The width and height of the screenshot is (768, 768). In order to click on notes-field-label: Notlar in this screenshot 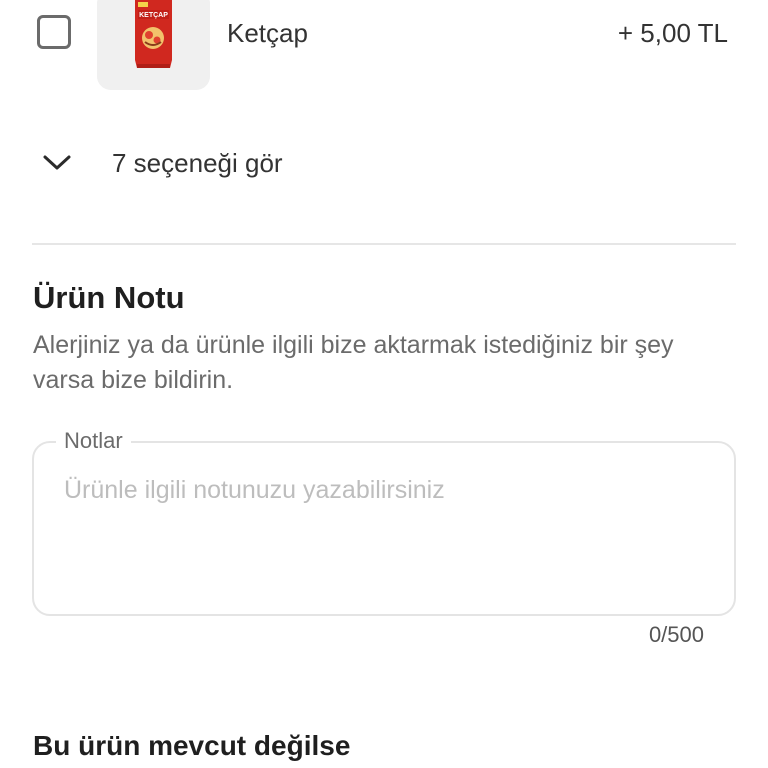, I will do `click(93, 441)`.